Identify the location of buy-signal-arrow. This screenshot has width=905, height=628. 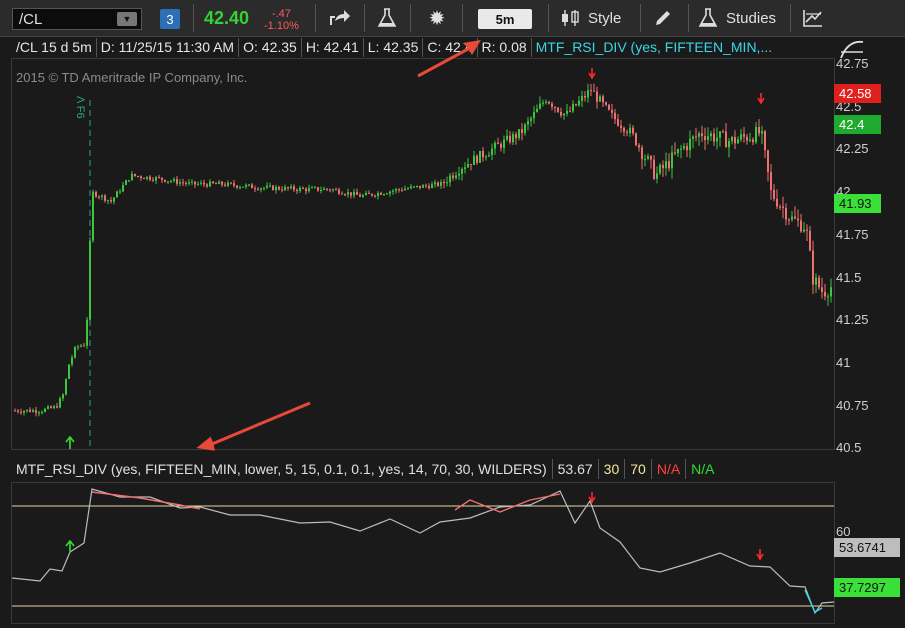
(70, 442).